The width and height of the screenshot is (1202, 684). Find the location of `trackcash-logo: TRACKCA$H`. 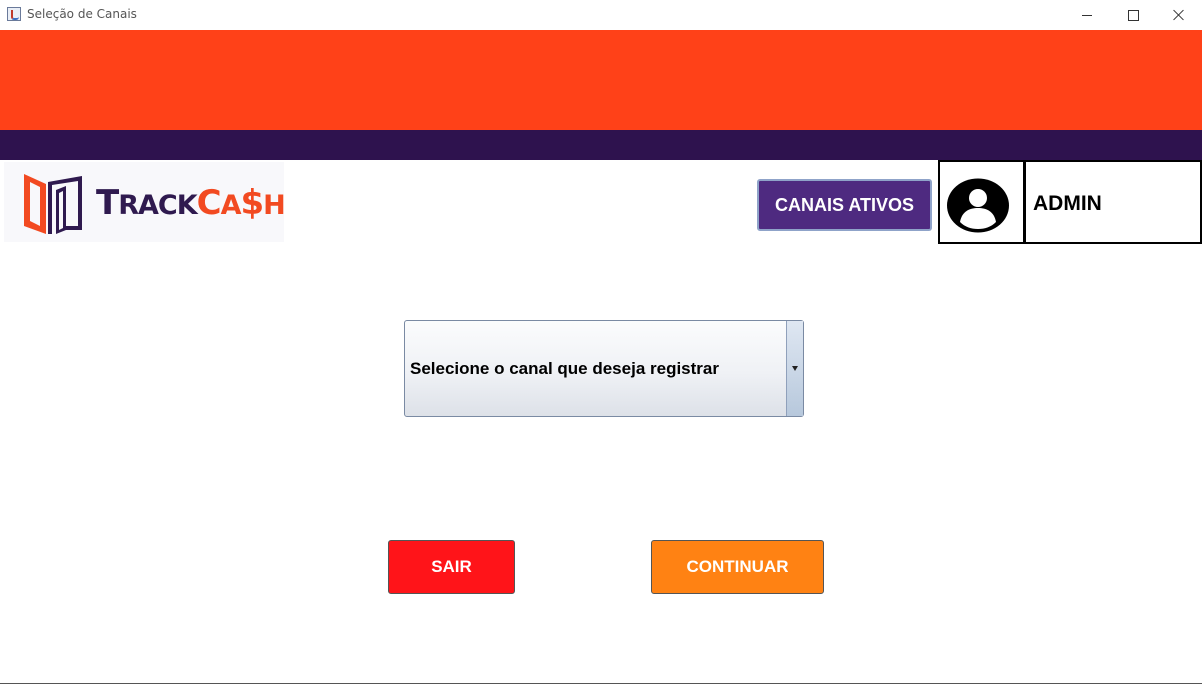

trackcash-logo: TRACKCA$H is located at coordinates (145, 202).